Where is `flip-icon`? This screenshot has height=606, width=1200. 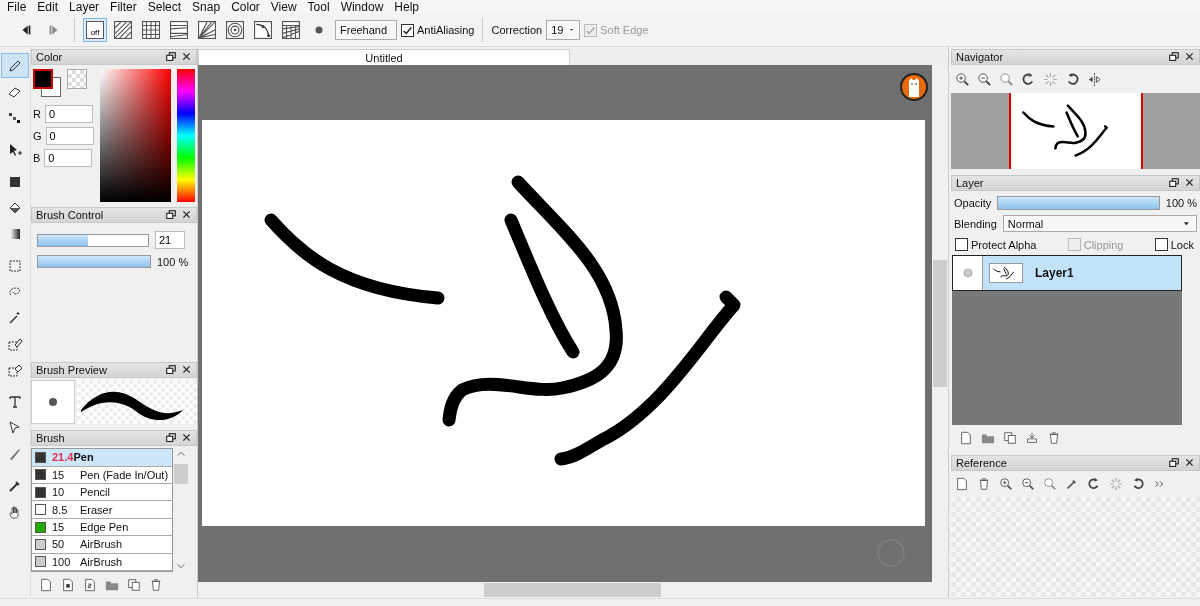
flip-icon is located at coordinates (1094, 79).